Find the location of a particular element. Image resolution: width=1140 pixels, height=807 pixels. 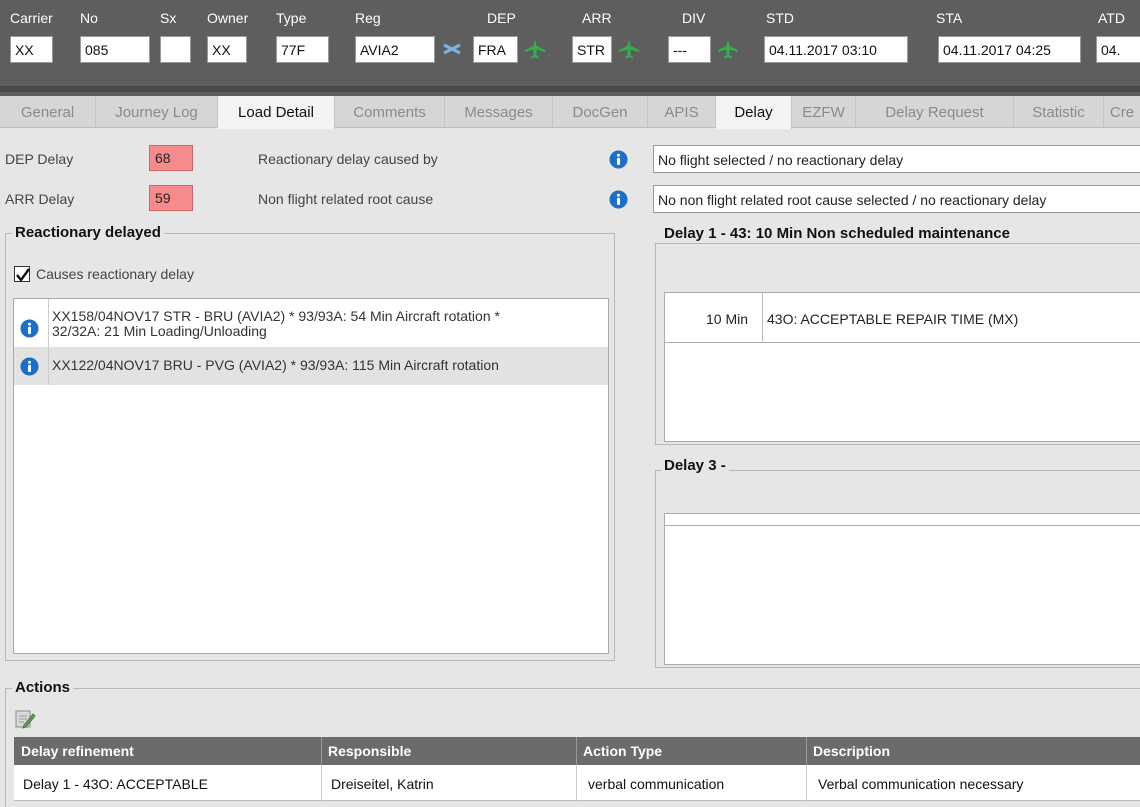

flight-number-field: 085 is located at coordinates (115, 49).